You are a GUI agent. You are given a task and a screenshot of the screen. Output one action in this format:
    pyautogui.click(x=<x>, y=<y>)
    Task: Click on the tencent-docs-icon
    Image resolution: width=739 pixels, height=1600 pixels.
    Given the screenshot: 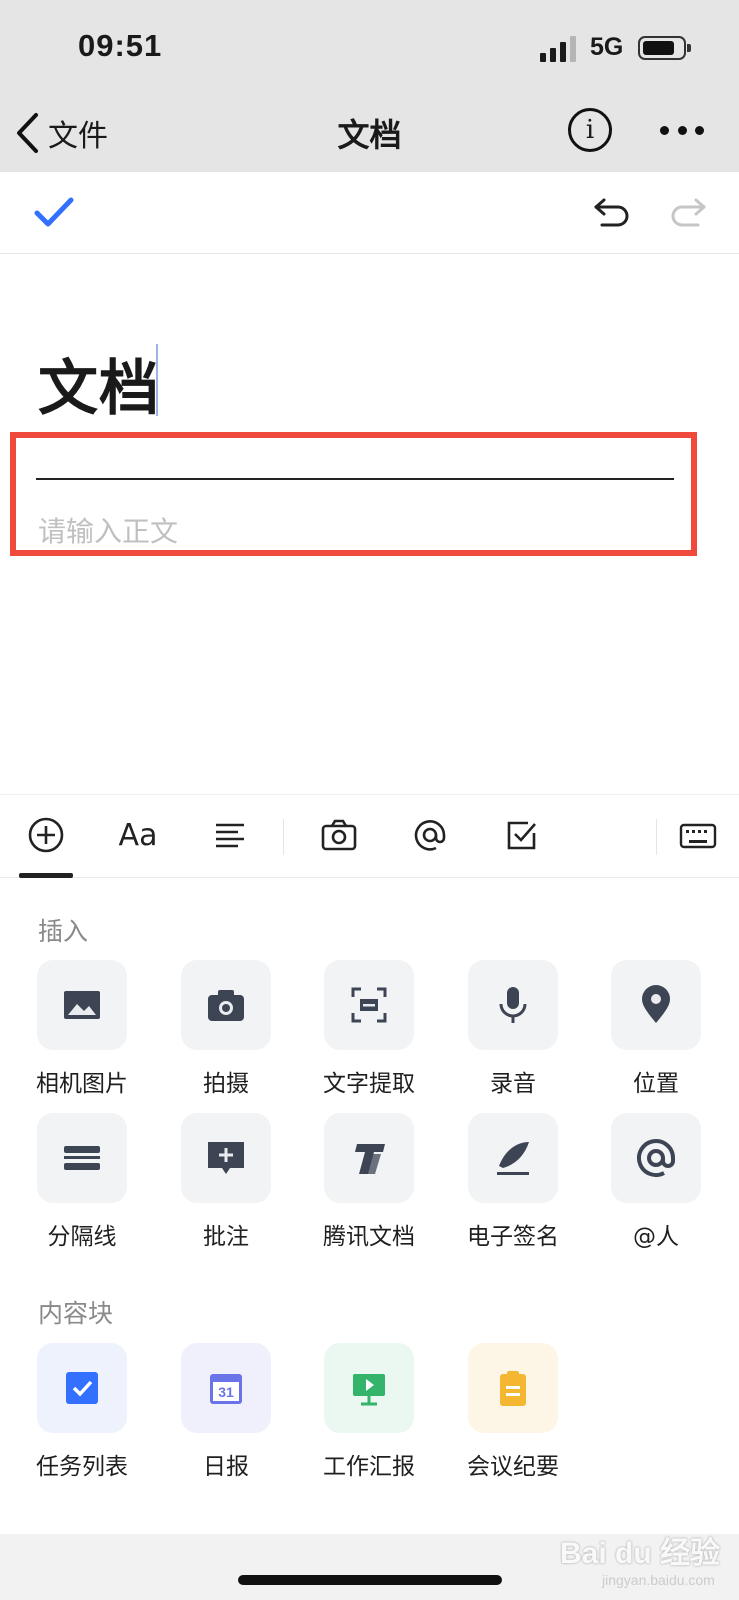 What is the action you would take?
    pyautogui.click(x=369, y=1158)
    